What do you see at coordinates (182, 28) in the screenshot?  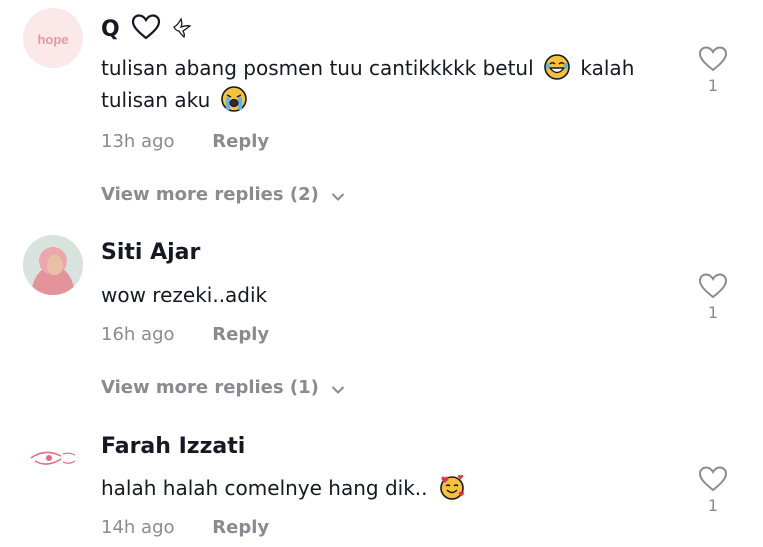 I see `dove-icon` at bounding box center [182, 28].